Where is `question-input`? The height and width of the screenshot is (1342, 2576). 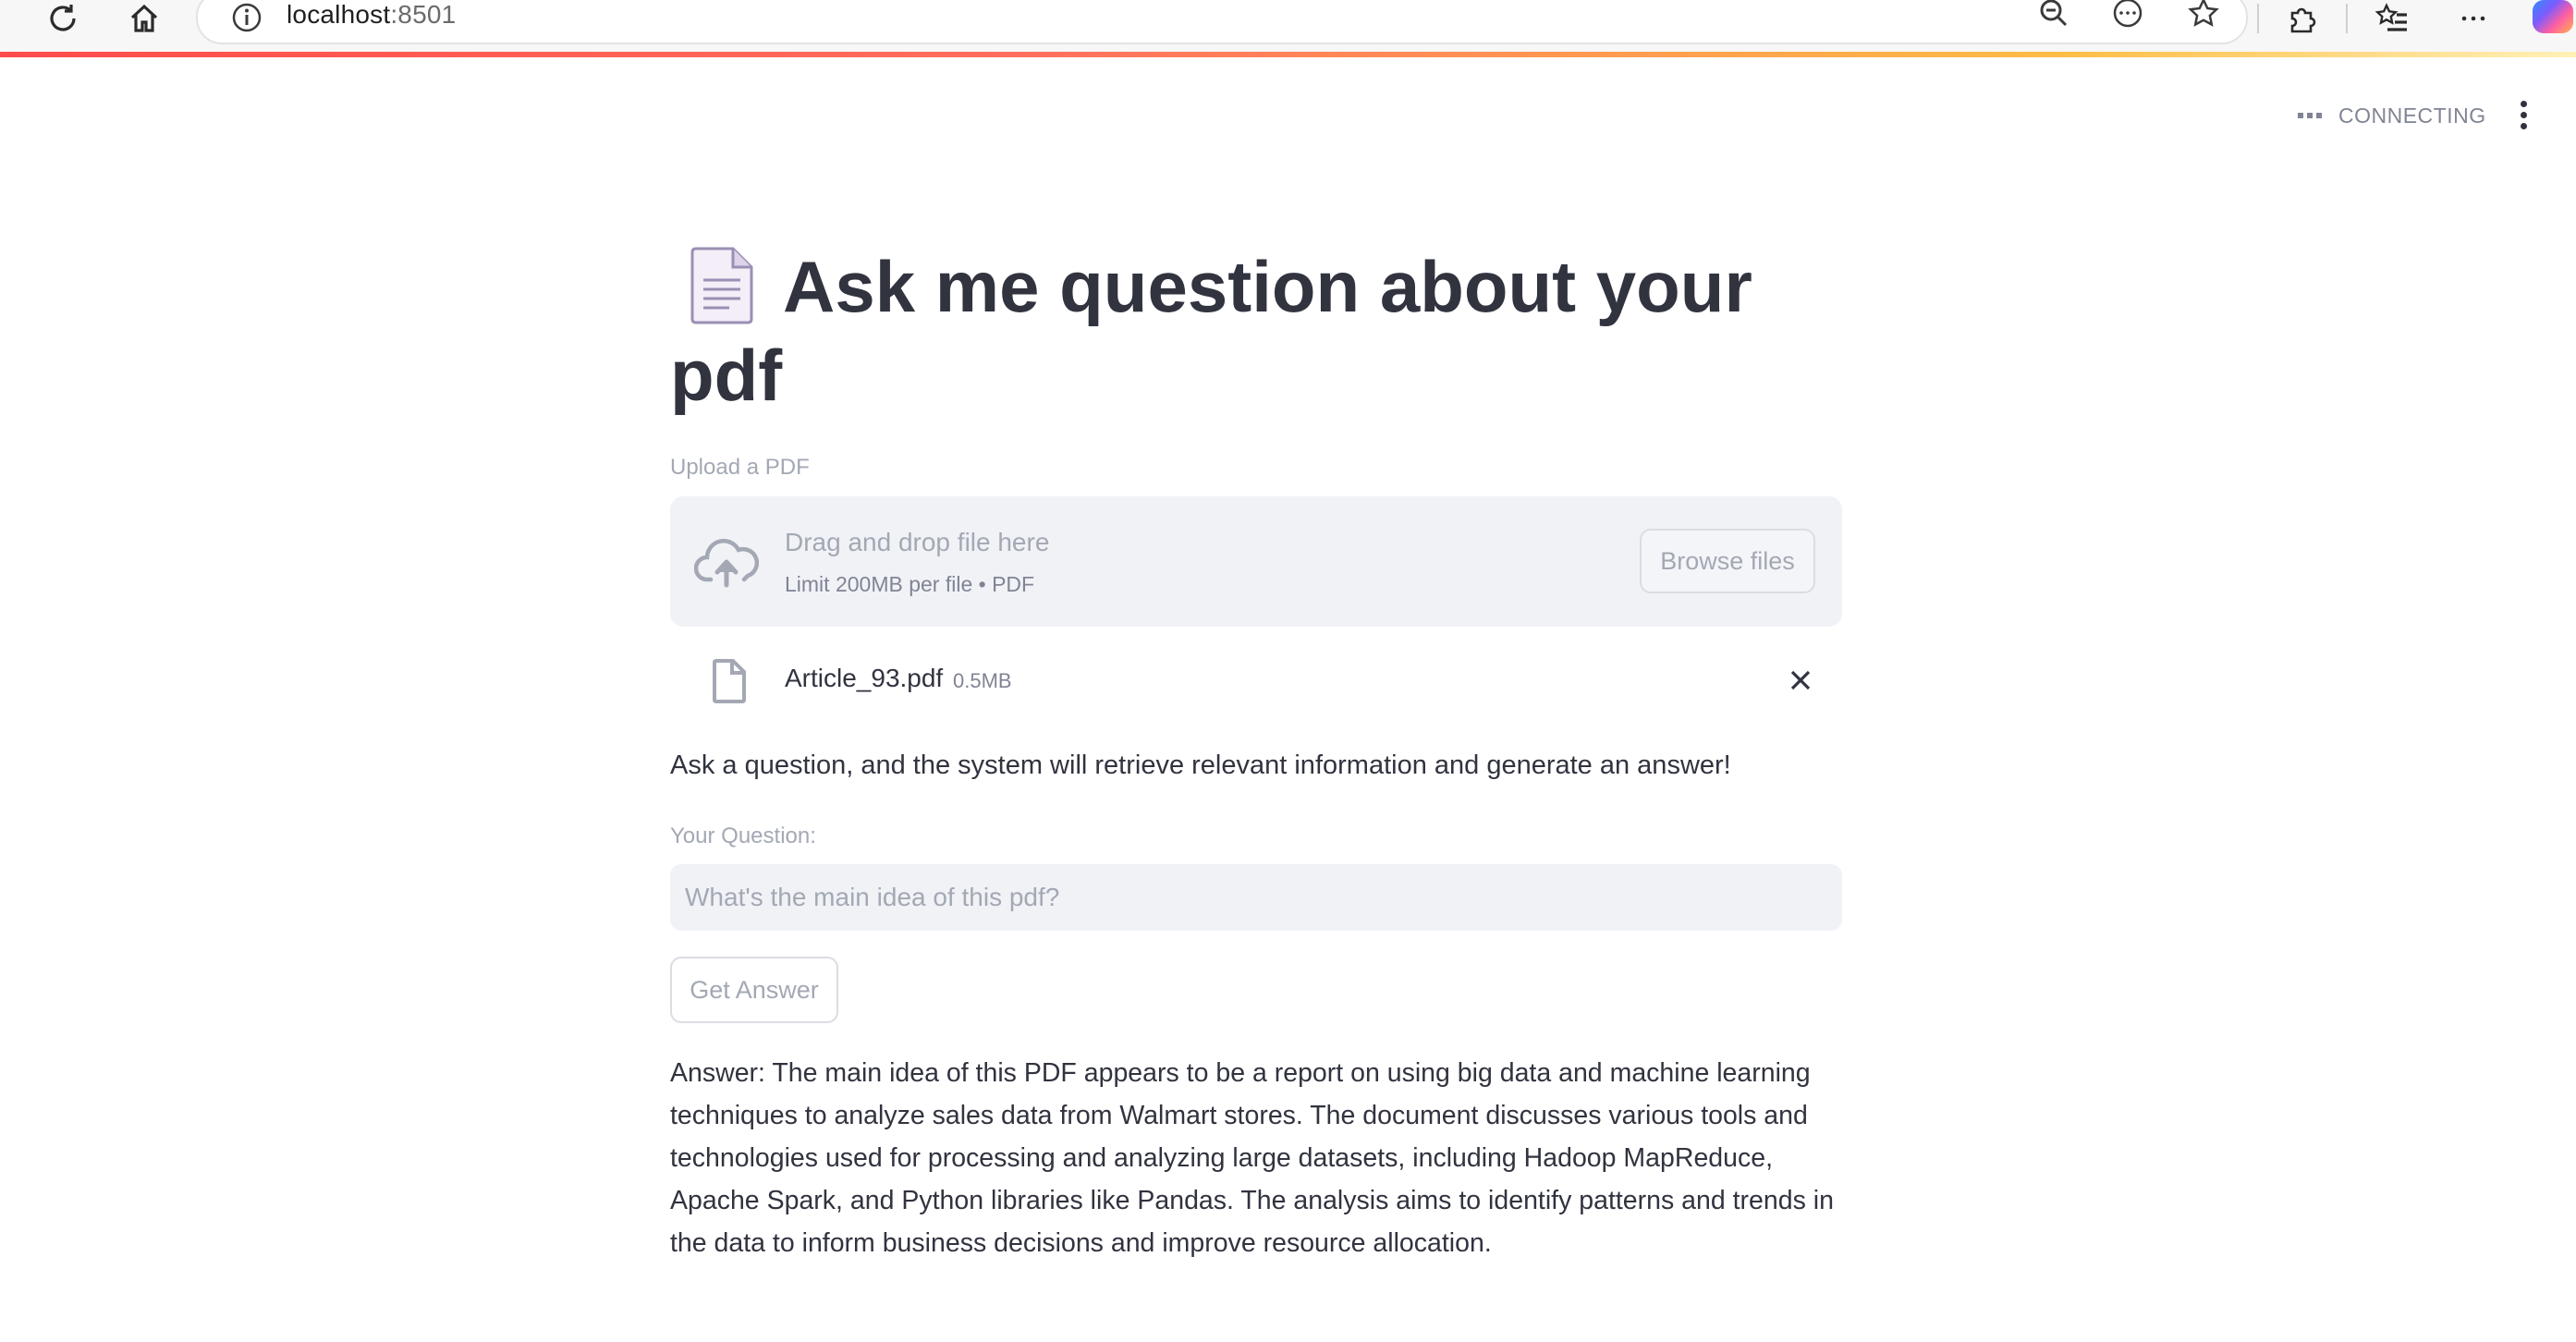 question-input is located at coordinates (1256, 898).